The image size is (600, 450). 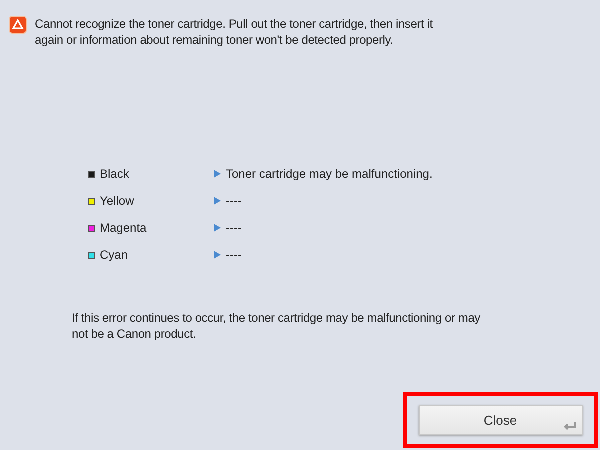 I want to click on toner-name: Magenta, so click(x=124, y=228).